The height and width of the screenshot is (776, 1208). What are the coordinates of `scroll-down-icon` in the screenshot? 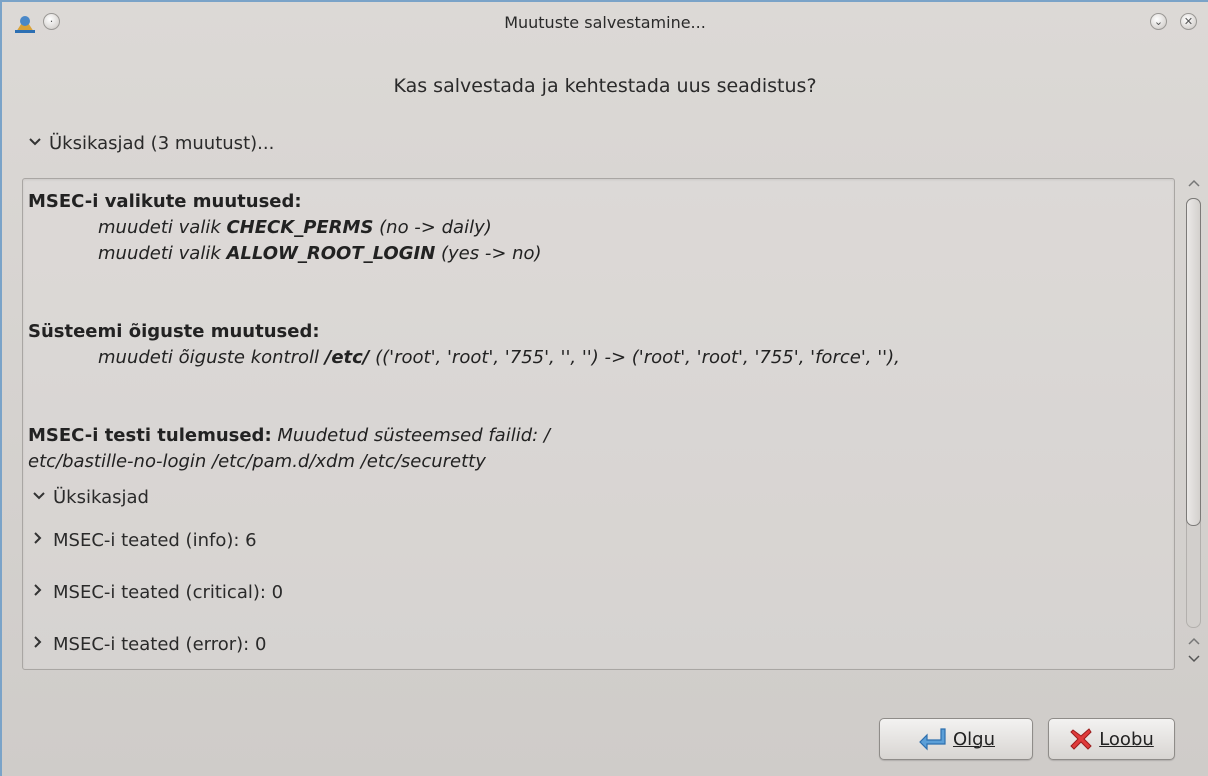 It's located at (1194, 659).